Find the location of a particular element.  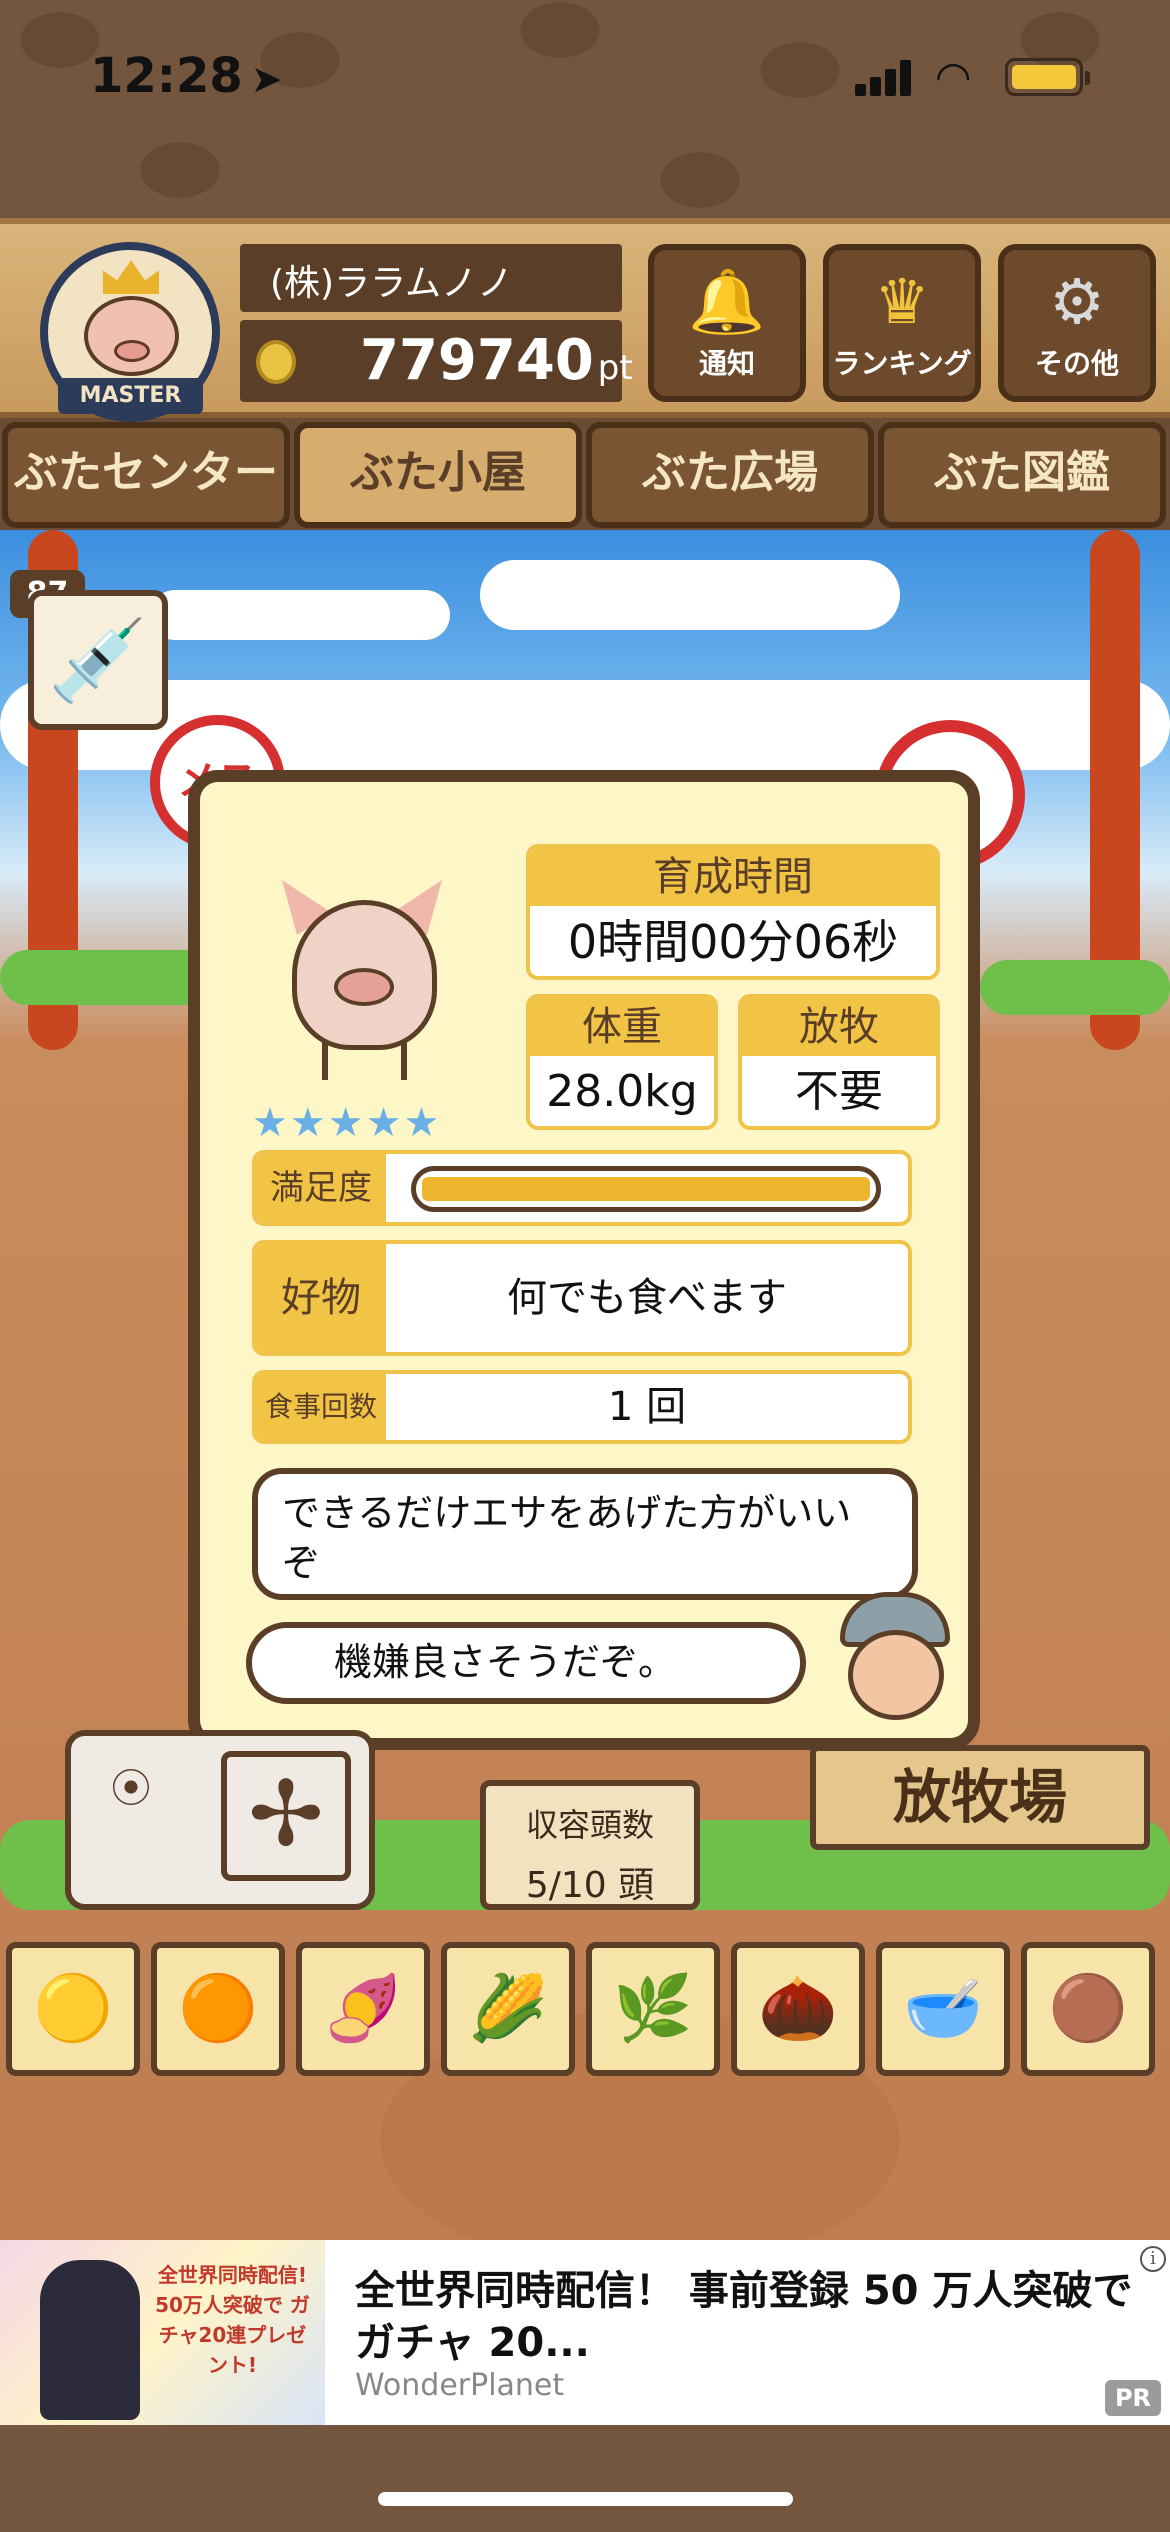

tab-buta-koya: ぶた小屋 is located at coordinates (438, 475).